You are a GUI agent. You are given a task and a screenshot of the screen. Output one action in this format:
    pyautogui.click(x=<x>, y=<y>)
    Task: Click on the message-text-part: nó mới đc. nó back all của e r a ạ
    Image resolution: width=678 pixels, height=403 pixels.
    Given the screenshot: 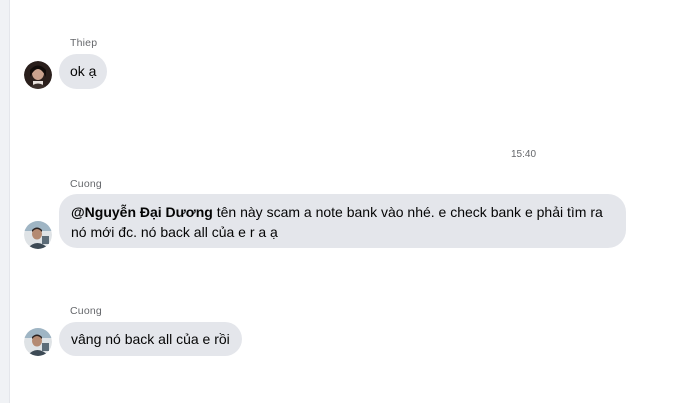 What is the action you would take?
    pyautogui.click(x=174, y=232)
    